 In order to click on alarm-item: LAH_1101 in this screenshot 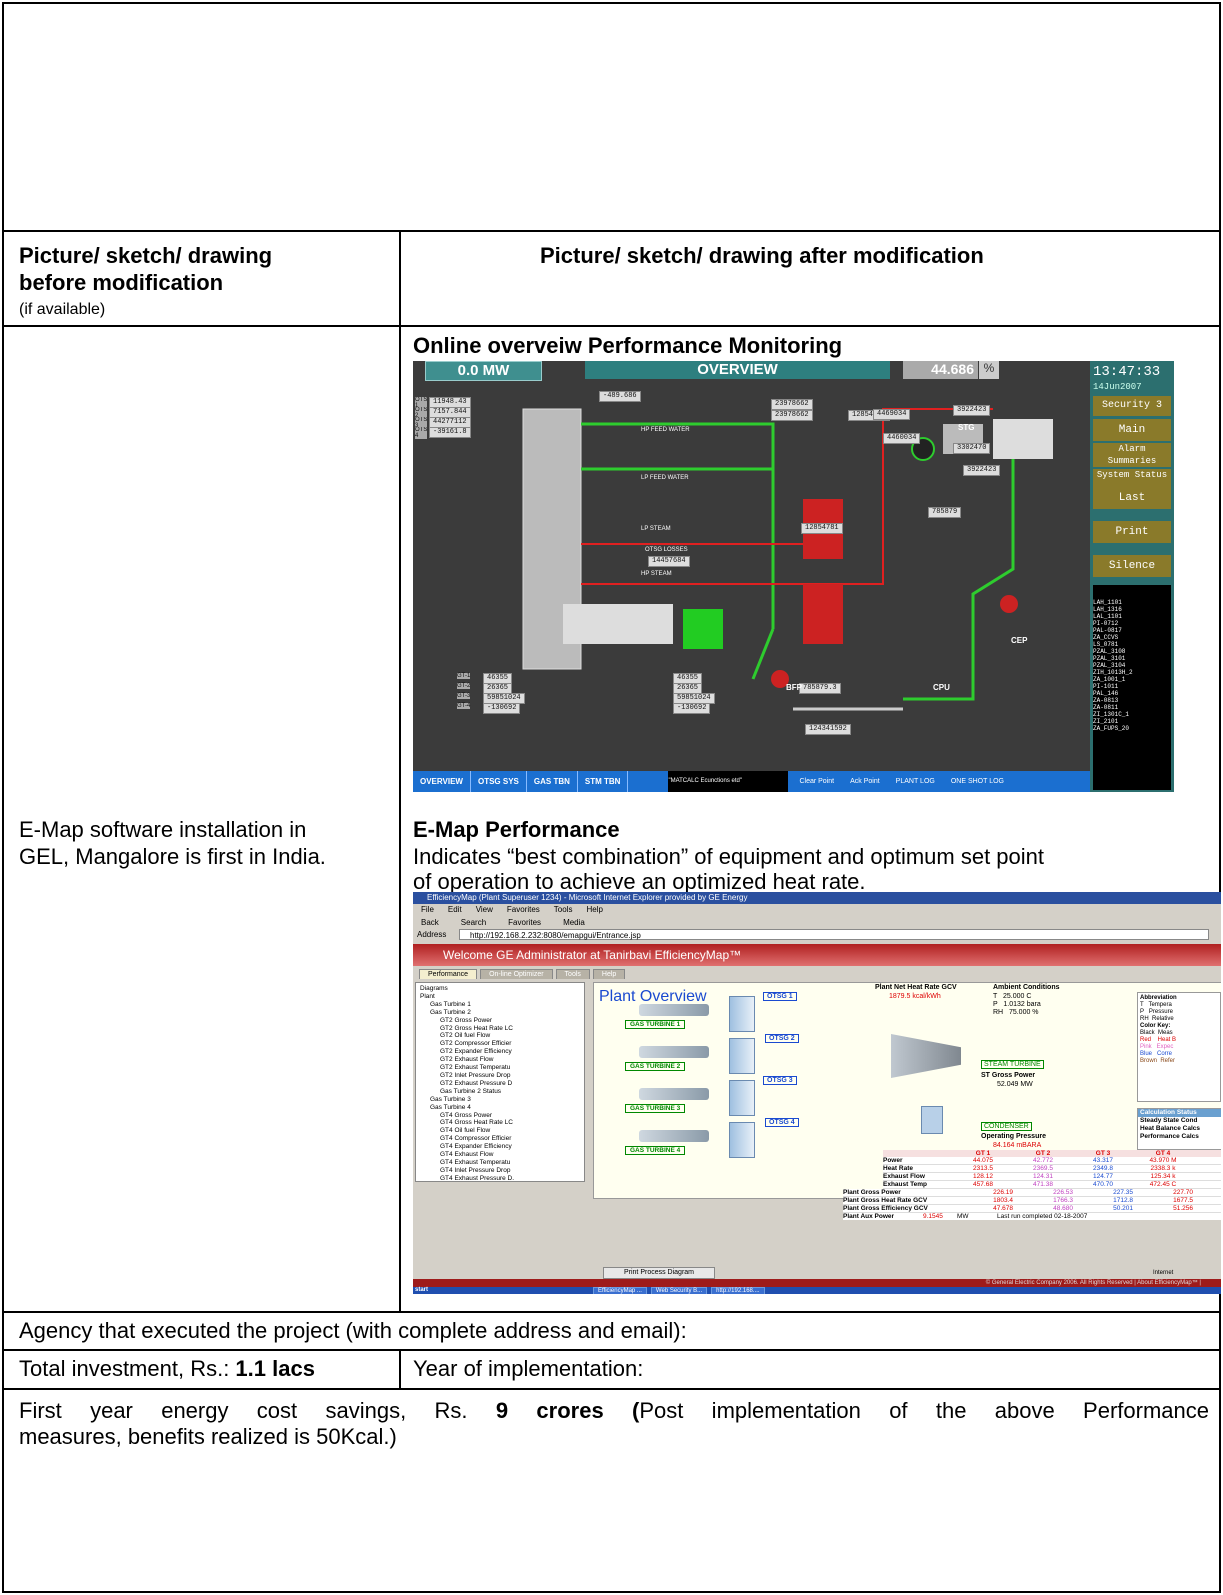, I will do `click(1132, 602)`.